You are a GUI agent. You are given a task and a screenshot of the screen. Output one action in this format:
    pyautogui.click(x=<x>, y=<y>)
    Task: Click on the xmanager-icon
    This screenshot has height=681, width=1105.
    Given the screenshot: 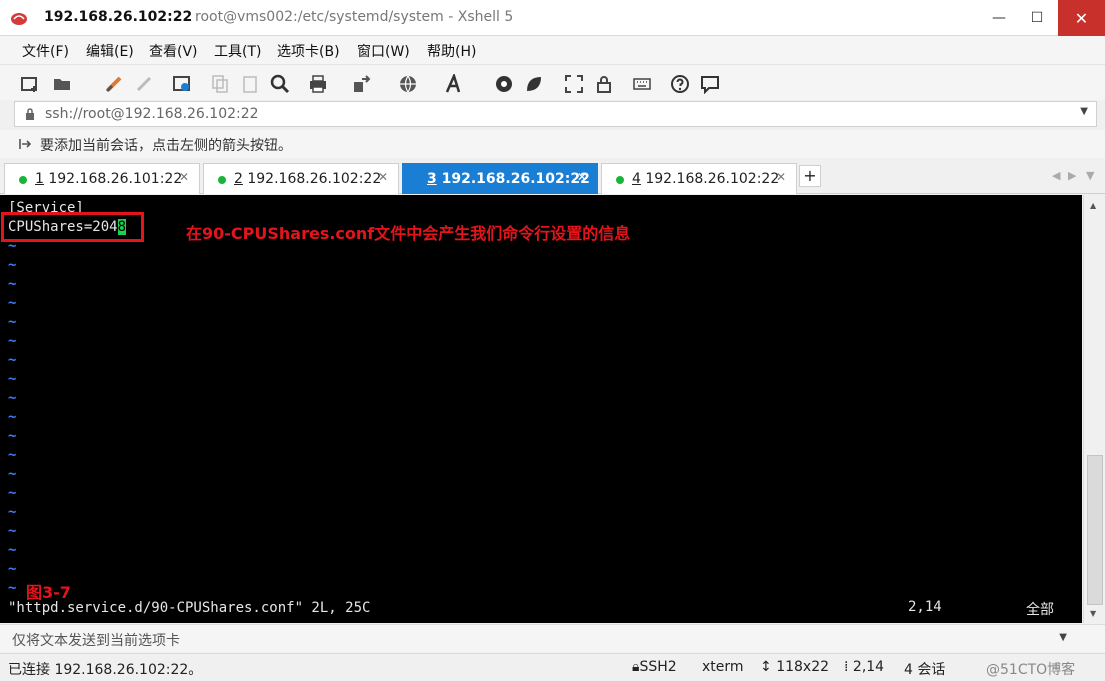 What is the action you would take?
    pyautogui.click(x=534, y=84)
    